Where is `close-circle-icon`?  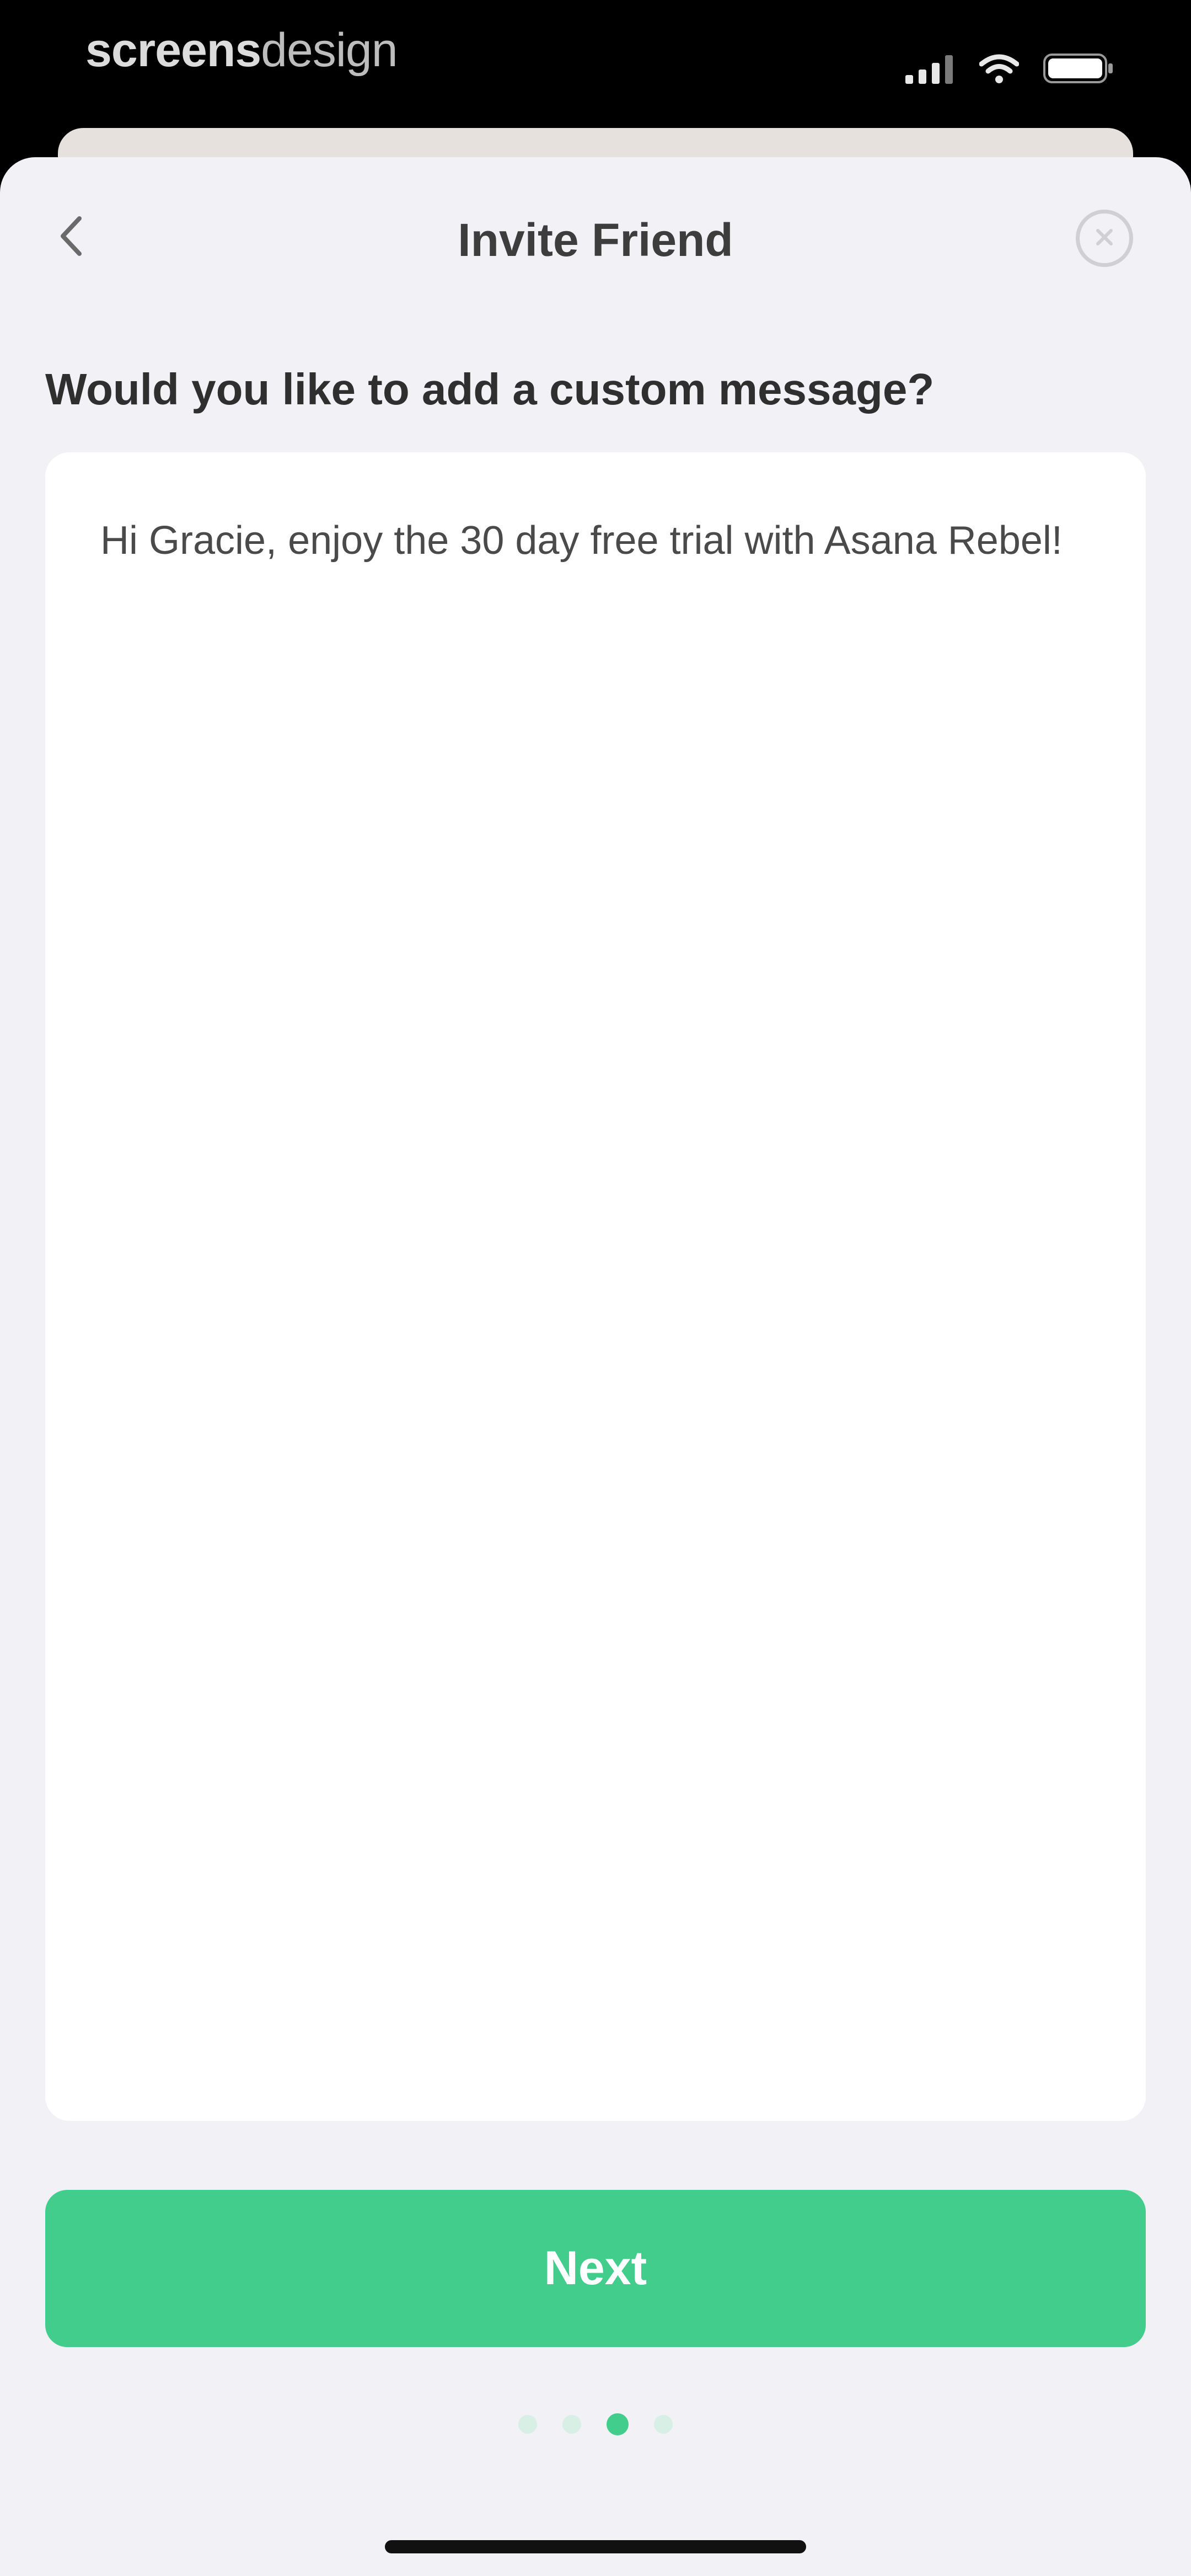 close-circle-icon is located at coordinates (1104, 238).